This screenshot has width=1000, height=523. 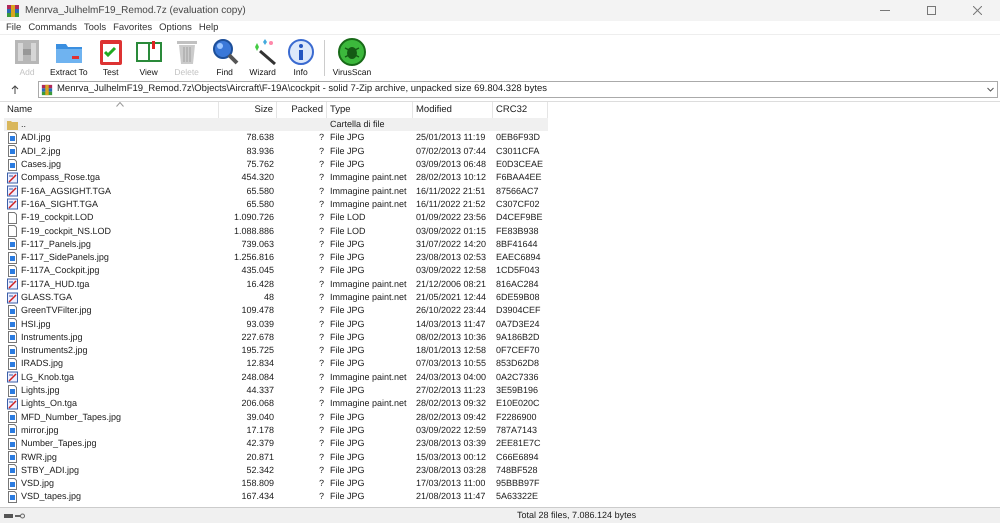 What do you see at coordinates (451, 204) in the screenshot?
I see `modified-cell: 16/11/2022 21:52` at bounding box center [451, 204].